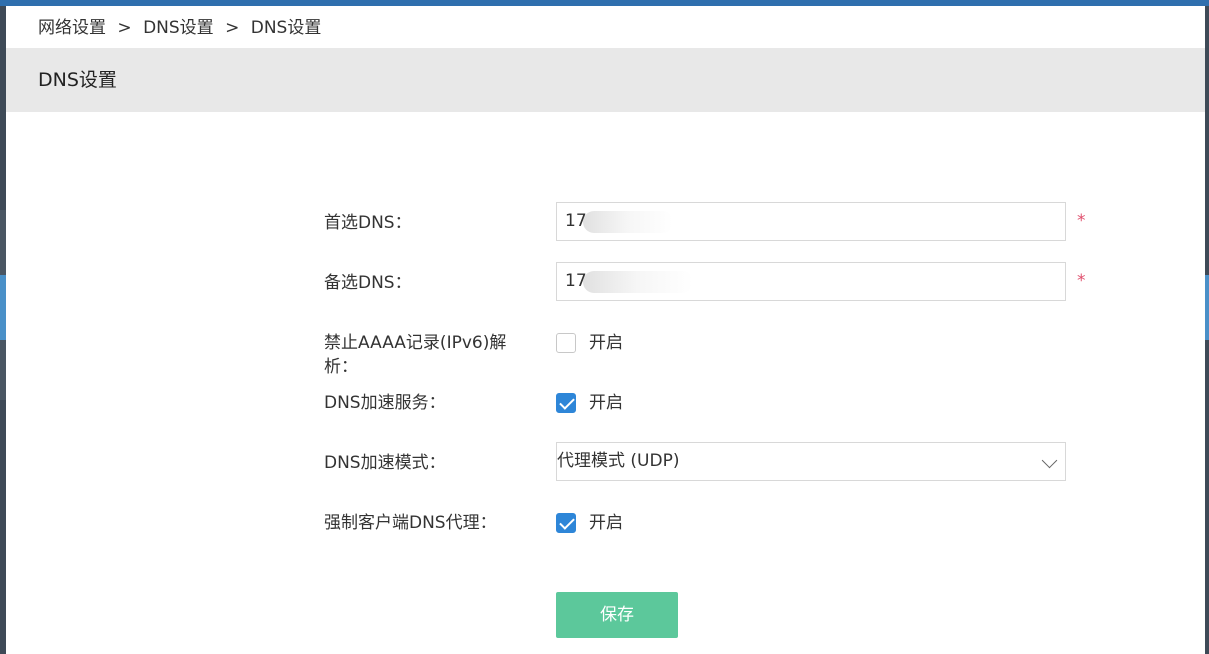  Describe the element at coordinates (606, 343) in the screenshot. I see `block-aaaa-option-label: 开启` at that location.